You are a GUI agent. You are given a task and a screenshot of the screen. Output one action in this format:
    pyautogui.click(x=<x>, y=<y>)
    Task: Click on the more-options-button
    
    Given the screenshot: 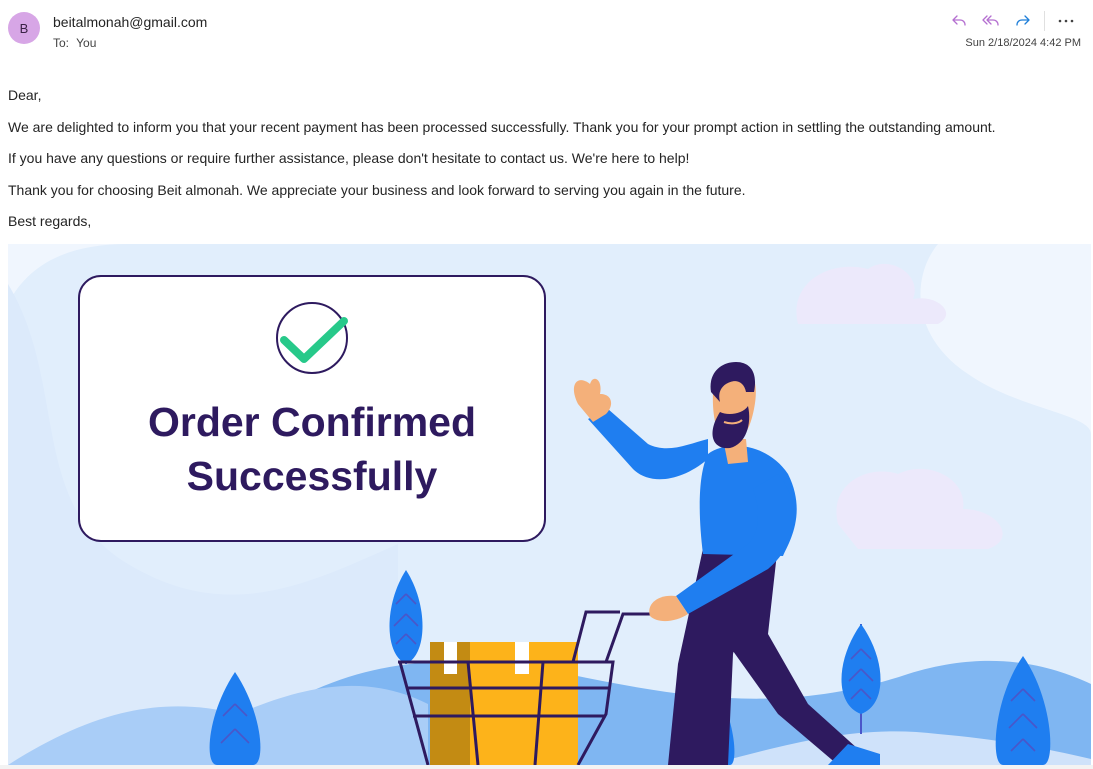 What is the action you would take?
    pyautogui.click(x=1066, y=21)
    